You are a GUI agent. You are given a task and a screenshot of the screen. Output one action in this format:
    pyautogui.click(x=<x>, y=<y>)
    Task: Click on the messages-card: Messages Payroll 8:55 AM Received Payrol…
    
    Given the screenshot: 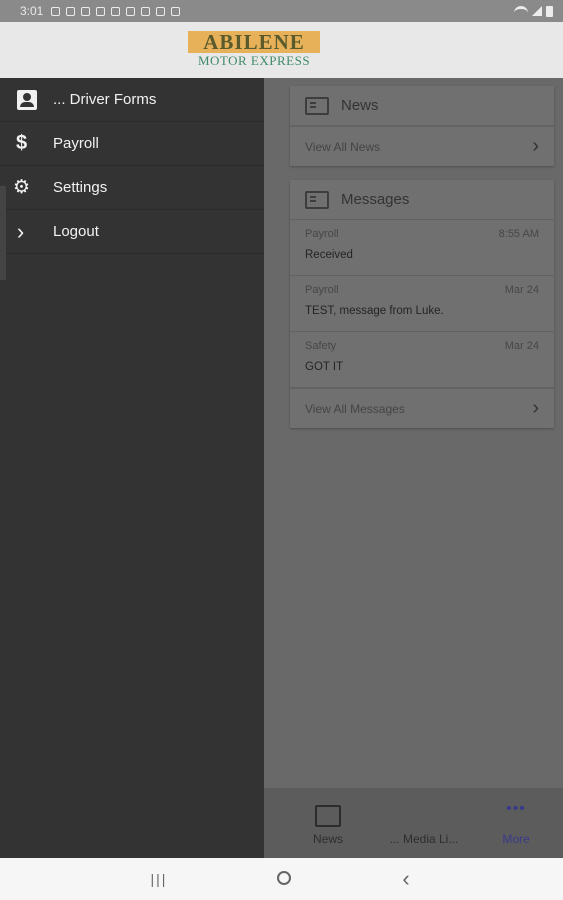 What is the action you would take?
    pyautogui.click(x=422, y=304)
    